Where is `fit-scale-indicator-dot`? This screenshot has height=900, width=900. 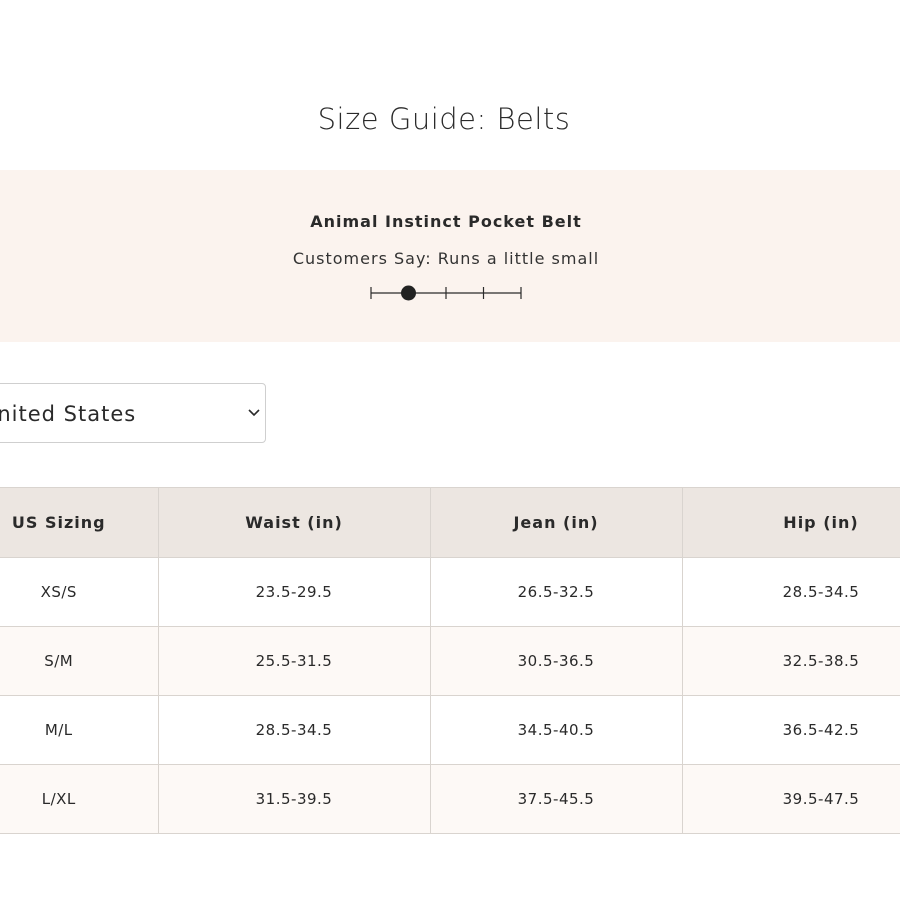 fit-scale-indicator-dot is located at coordinates (408, 293).